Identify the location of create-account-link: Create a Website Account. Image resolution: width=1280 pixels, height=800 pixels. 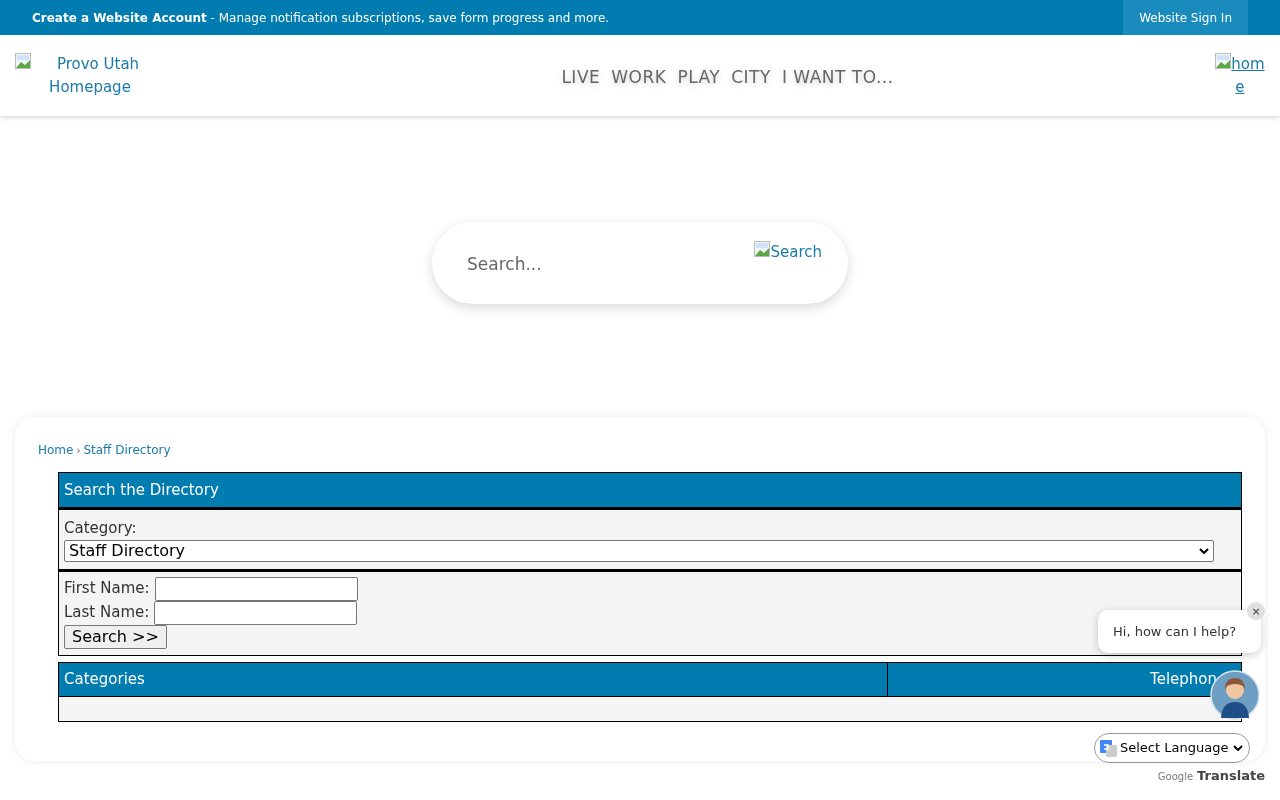
(119, 17).